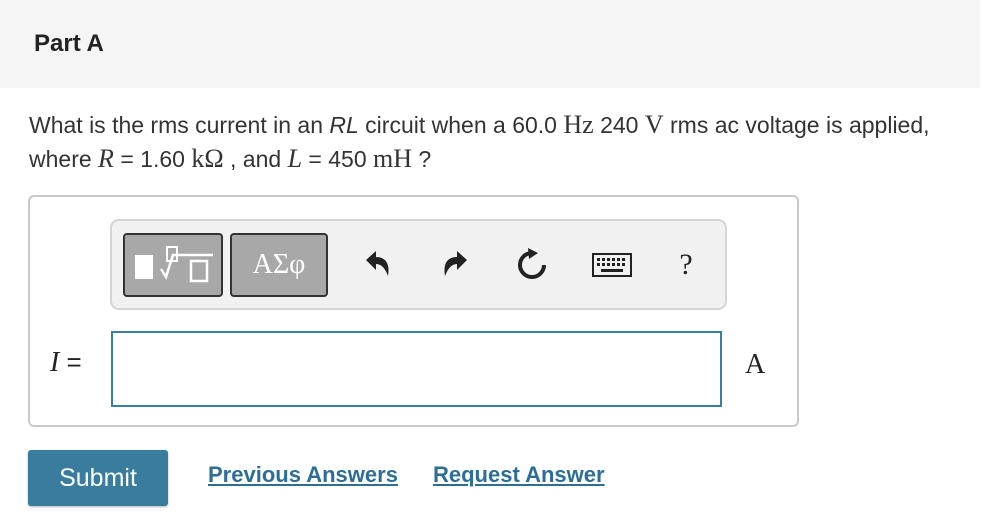 This screenshot has width=988, height=526. Describe the element at coordinates (70, 362) in the screenshot. I see `answer-equals: =` at that location.